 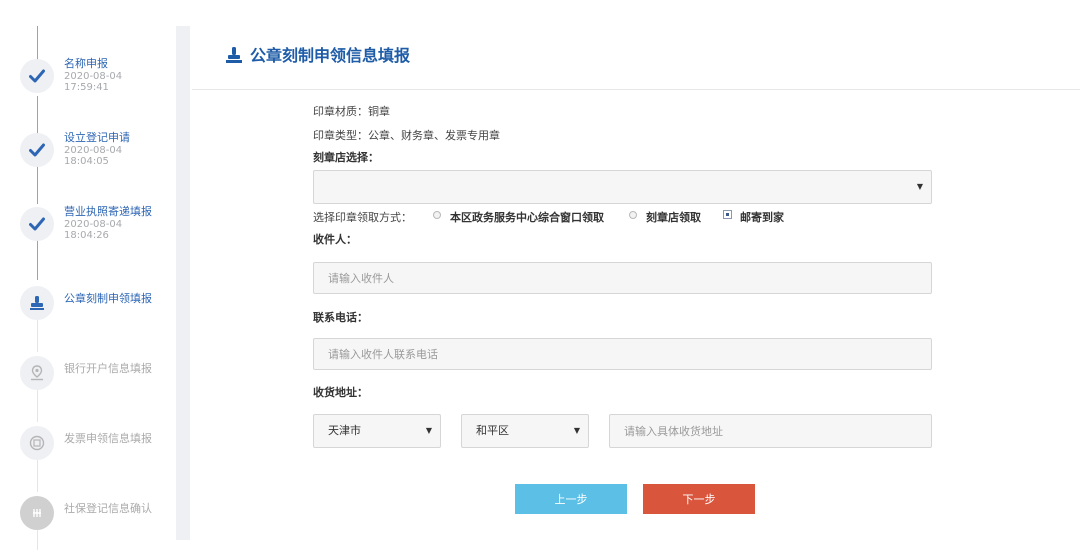 I want to click on pickup-window-radio, so click(x=437, y=215).